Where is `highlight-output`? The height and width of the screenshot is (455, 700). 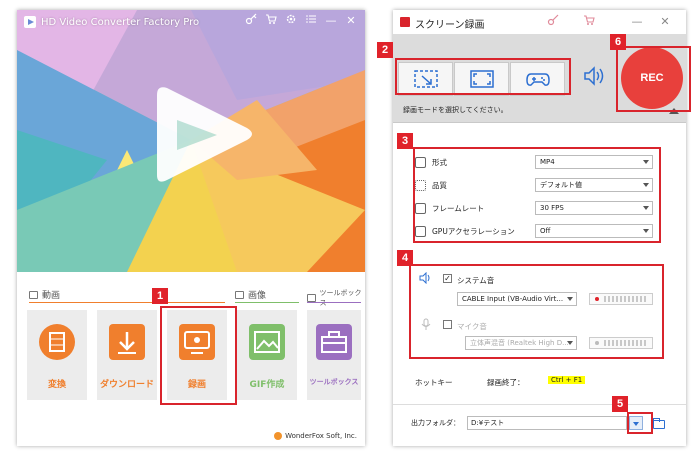
highlight-output is located at coordinates (640, 423).